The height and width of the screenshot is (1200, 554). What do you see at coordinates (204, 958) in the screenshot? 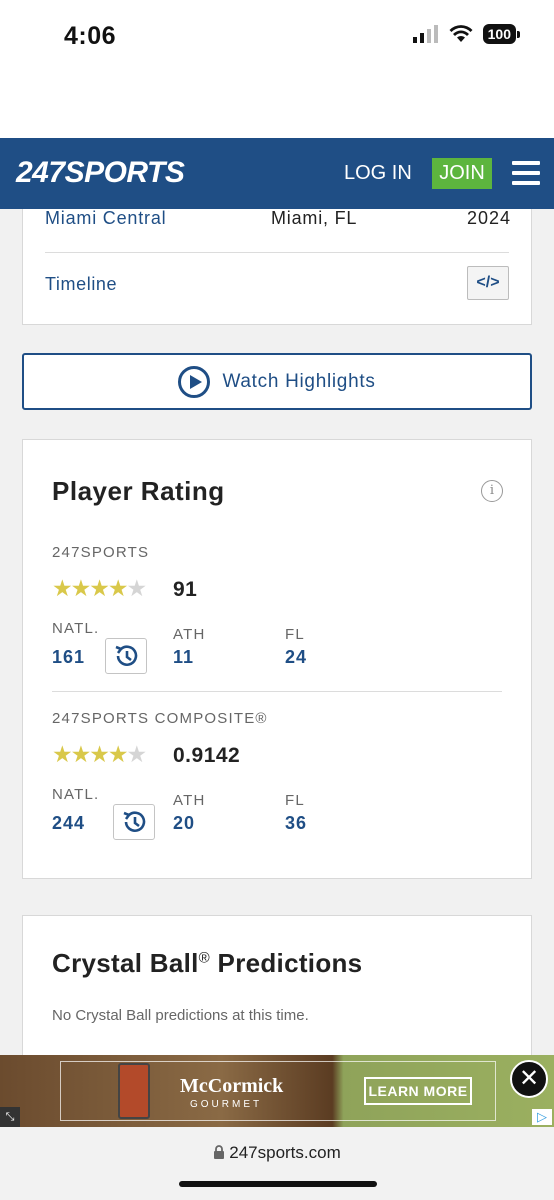
I see `registered-mark: ®` at bounding box center [204, 958].